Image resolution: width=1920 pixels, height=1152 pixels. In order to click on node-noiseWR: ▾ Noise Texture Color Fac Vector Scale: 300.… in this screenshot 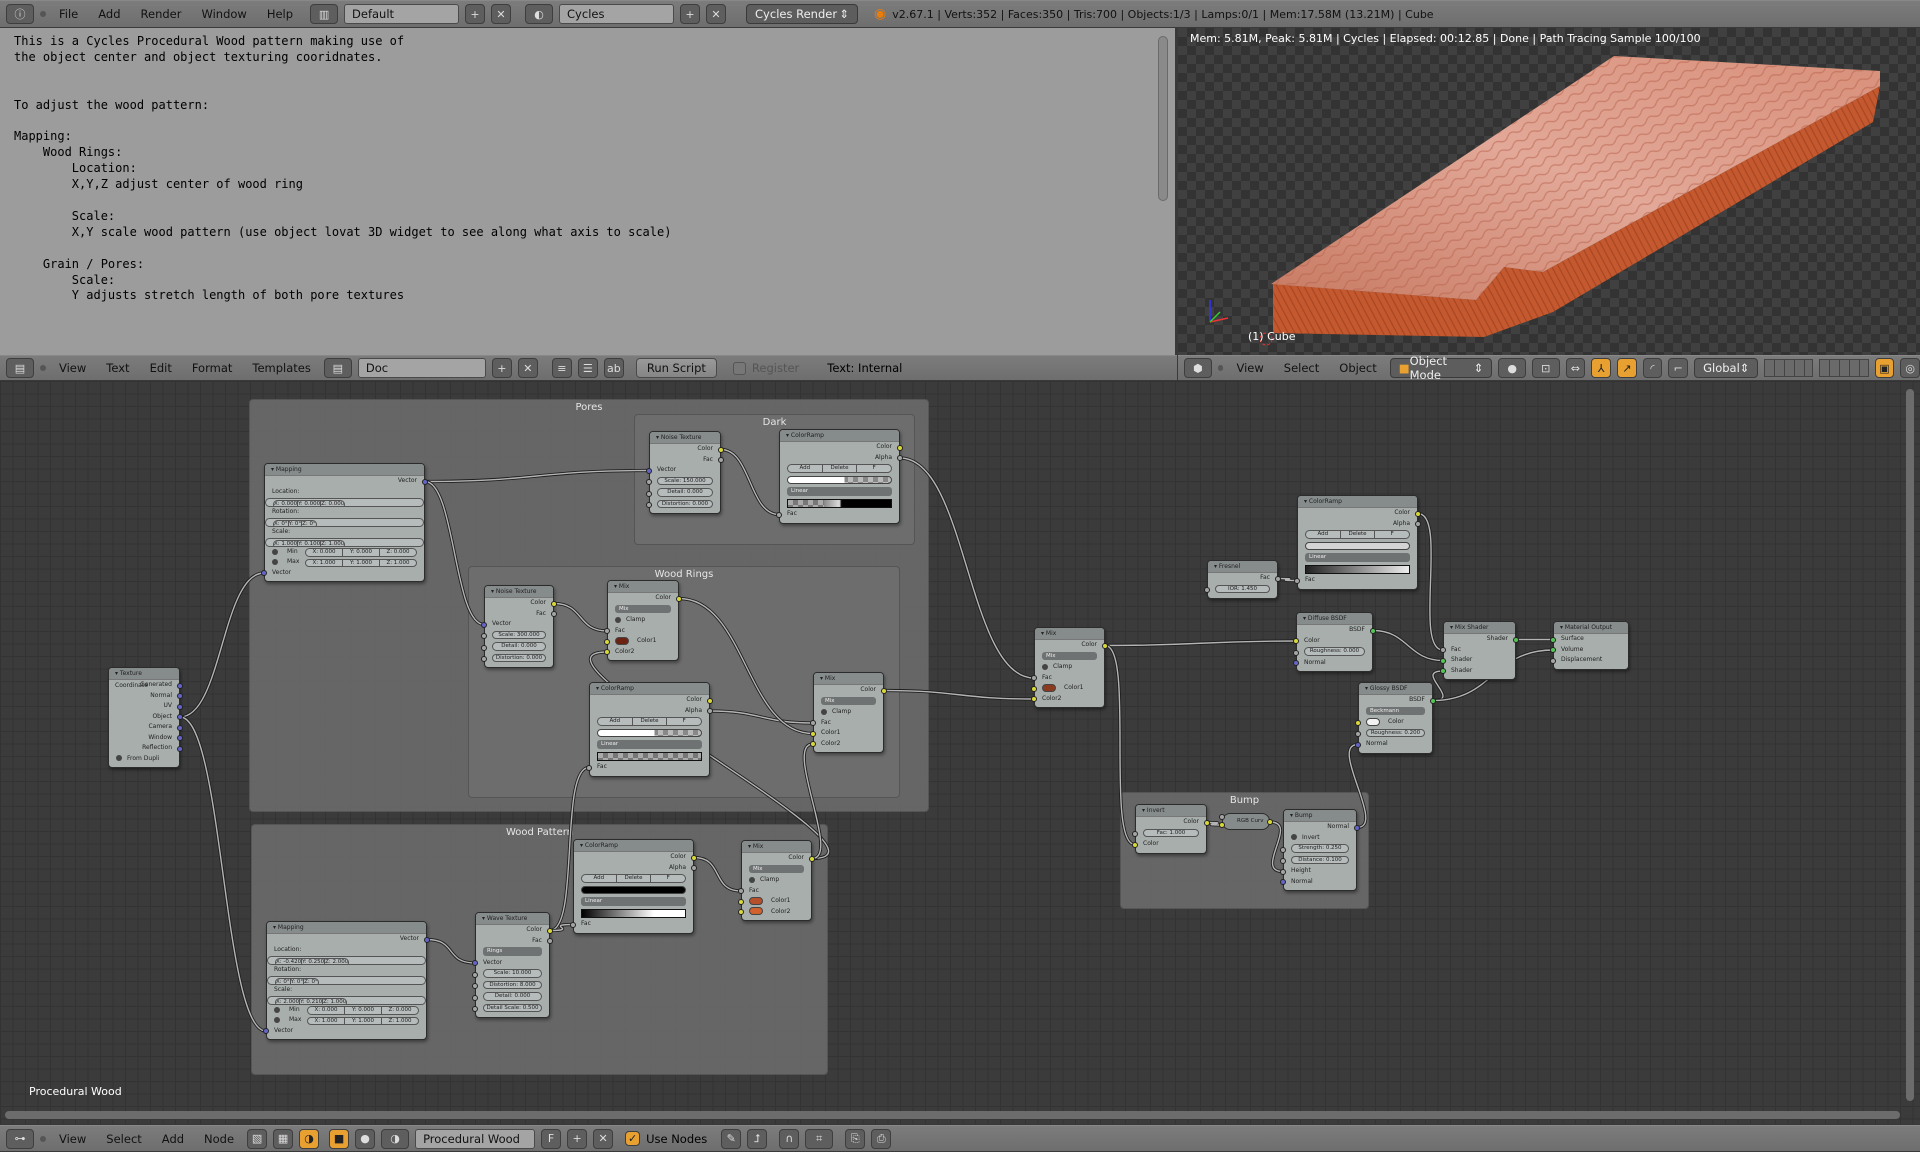, I will do `click(519, 626)`.